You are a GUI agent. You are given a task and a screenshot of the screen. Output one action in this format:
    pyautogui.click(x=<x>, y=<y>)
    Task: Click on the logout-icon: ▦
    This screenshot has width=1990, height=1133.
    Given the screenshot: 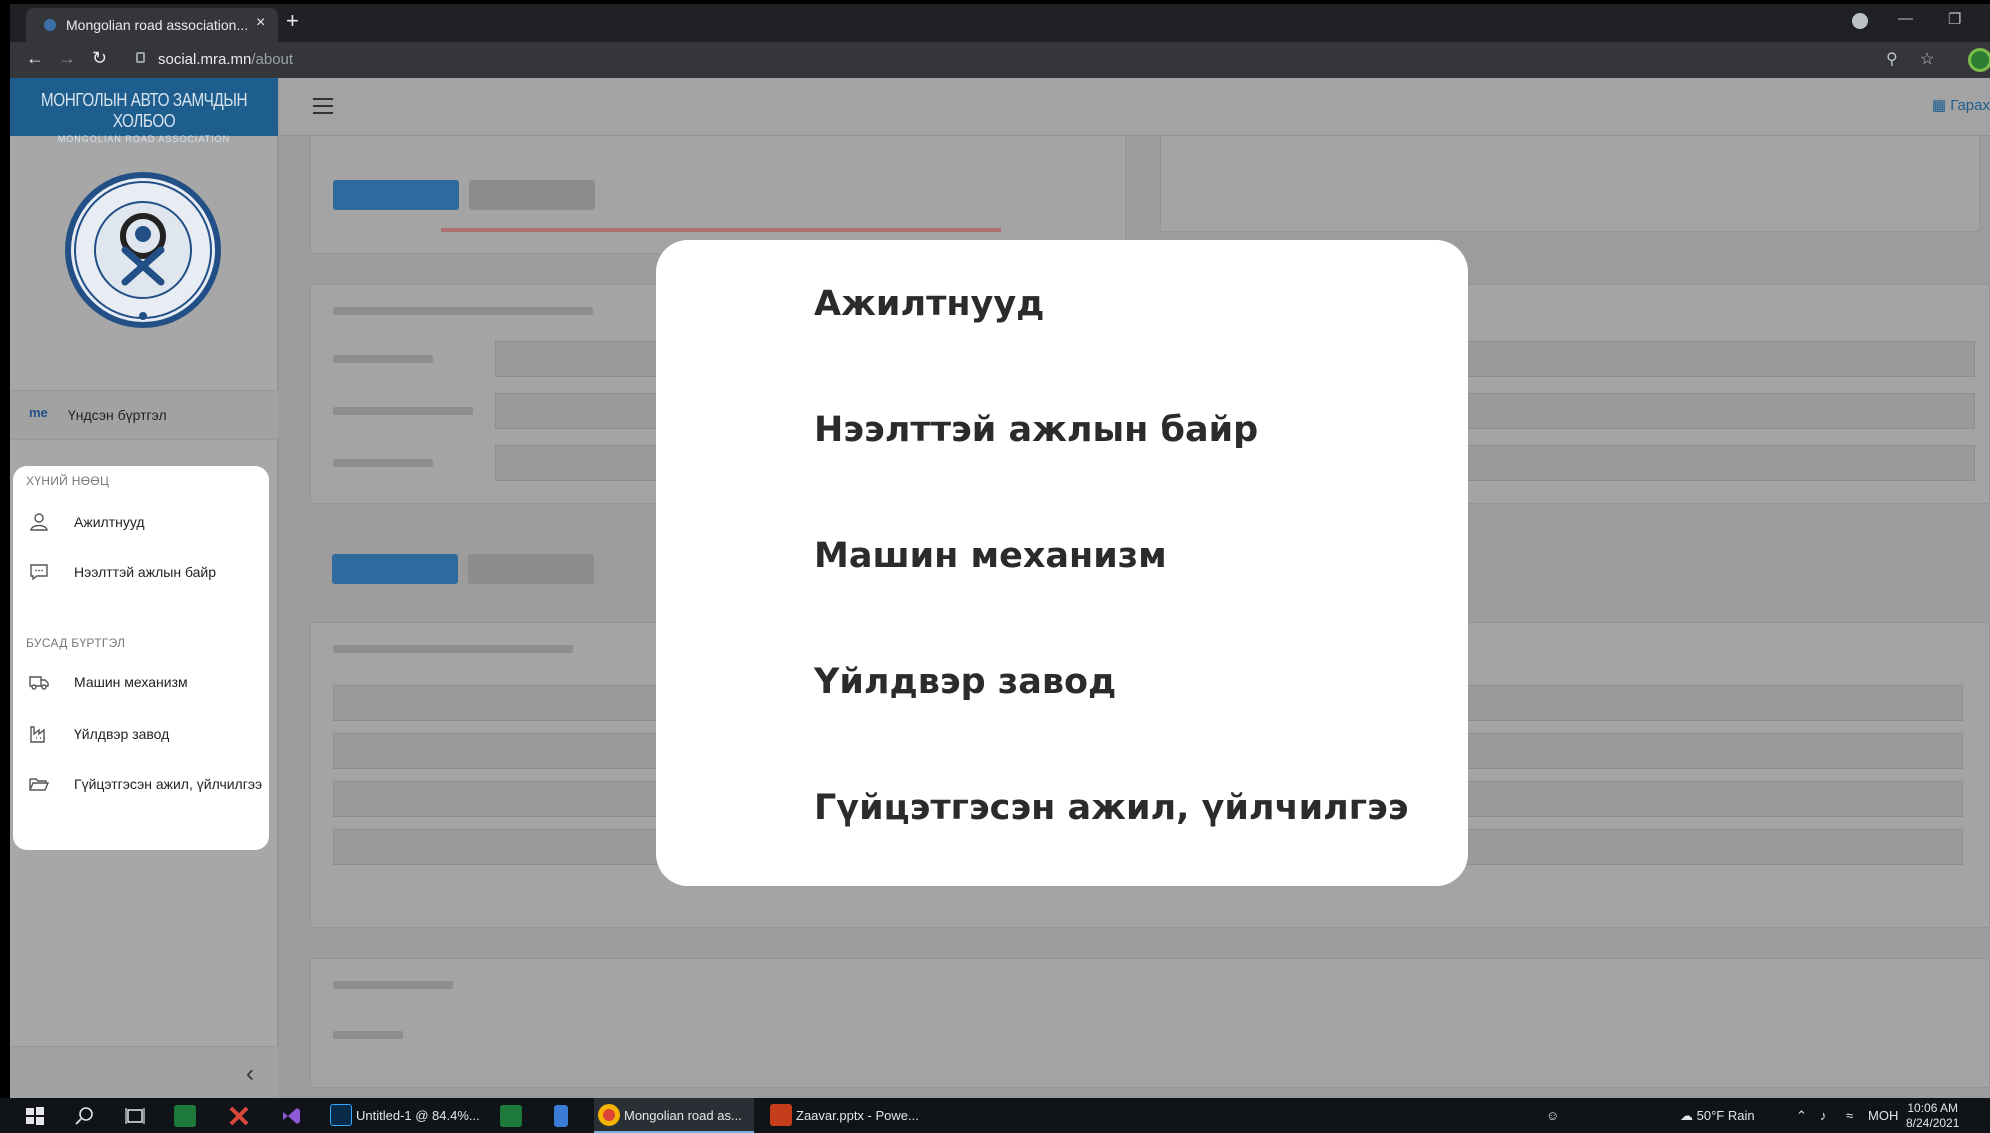 What is the action you would take?
    pyautogui.click(x=1941, y=105)
    